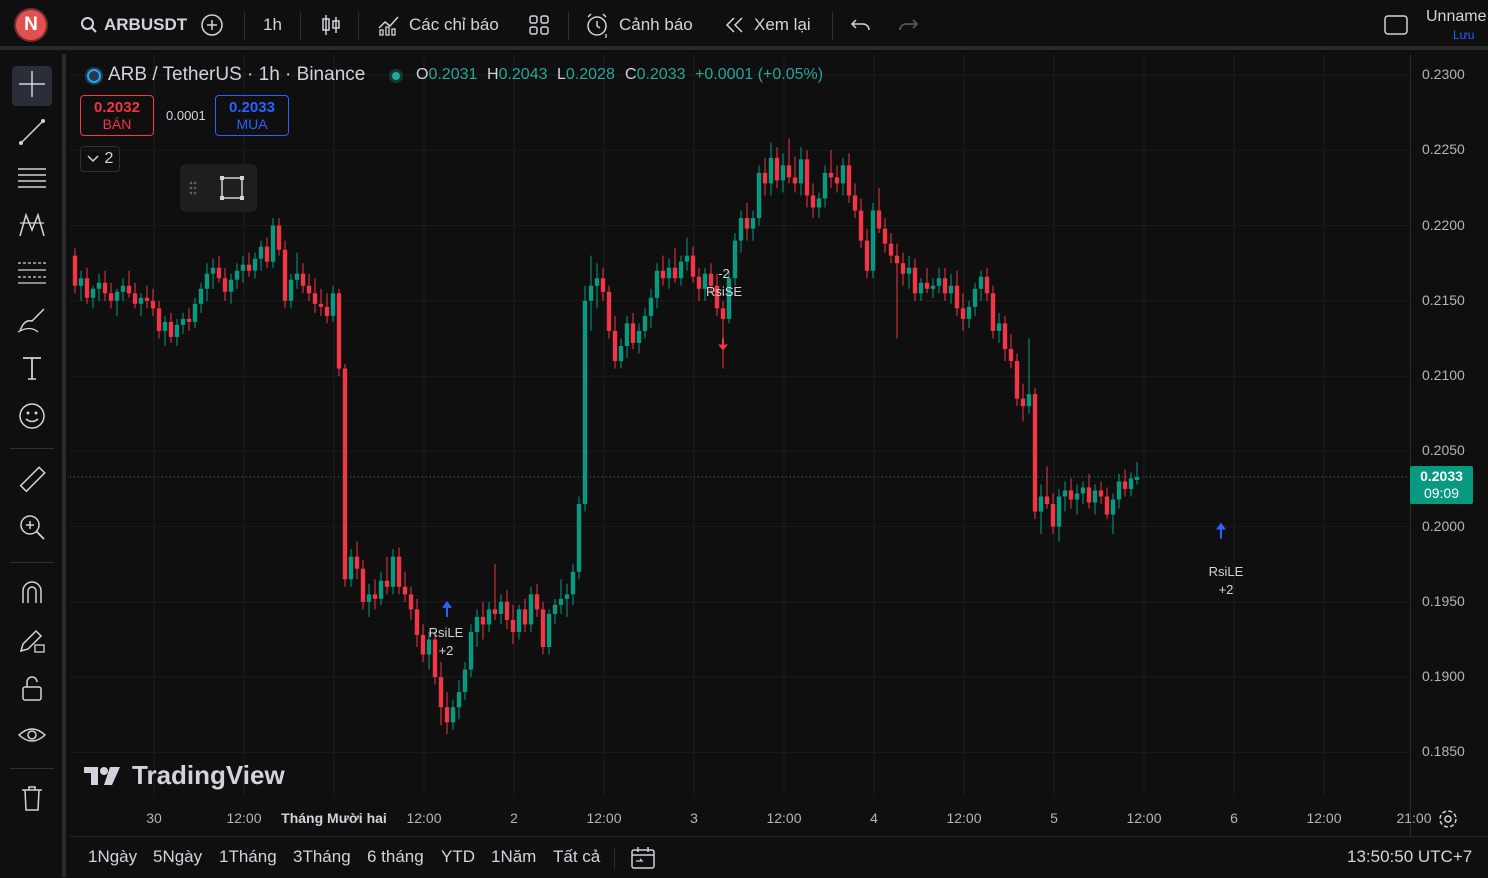 The image size is (1488, 878). Describe the element at coordinates (1443, 224) in the screenshot. I see `price-tick-label: 0.2200` at that location.